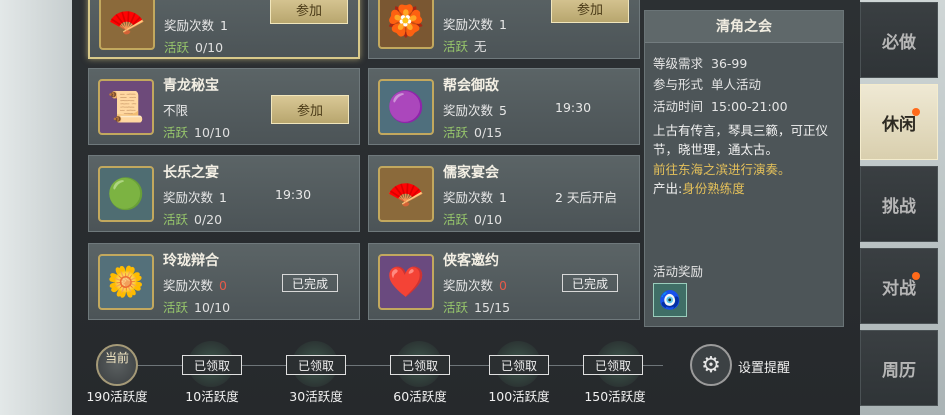 This screenshot has width=945, height=415. I want to click on jade-icon: 🟢, so click(126, 194).